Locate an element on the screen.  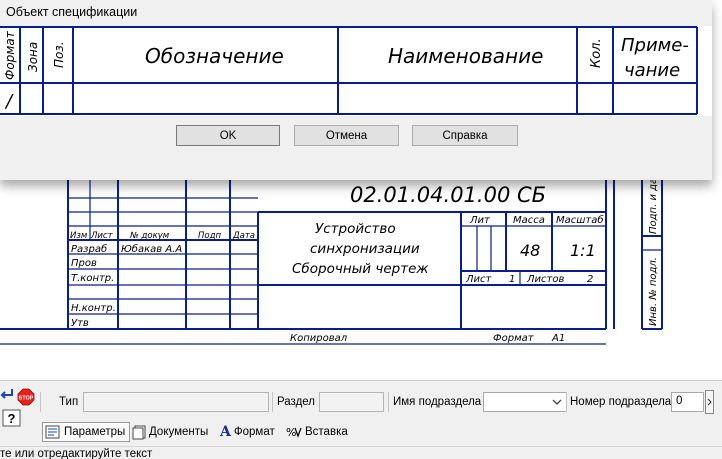
head-podp: Подп is located at coordinates (209, 236).